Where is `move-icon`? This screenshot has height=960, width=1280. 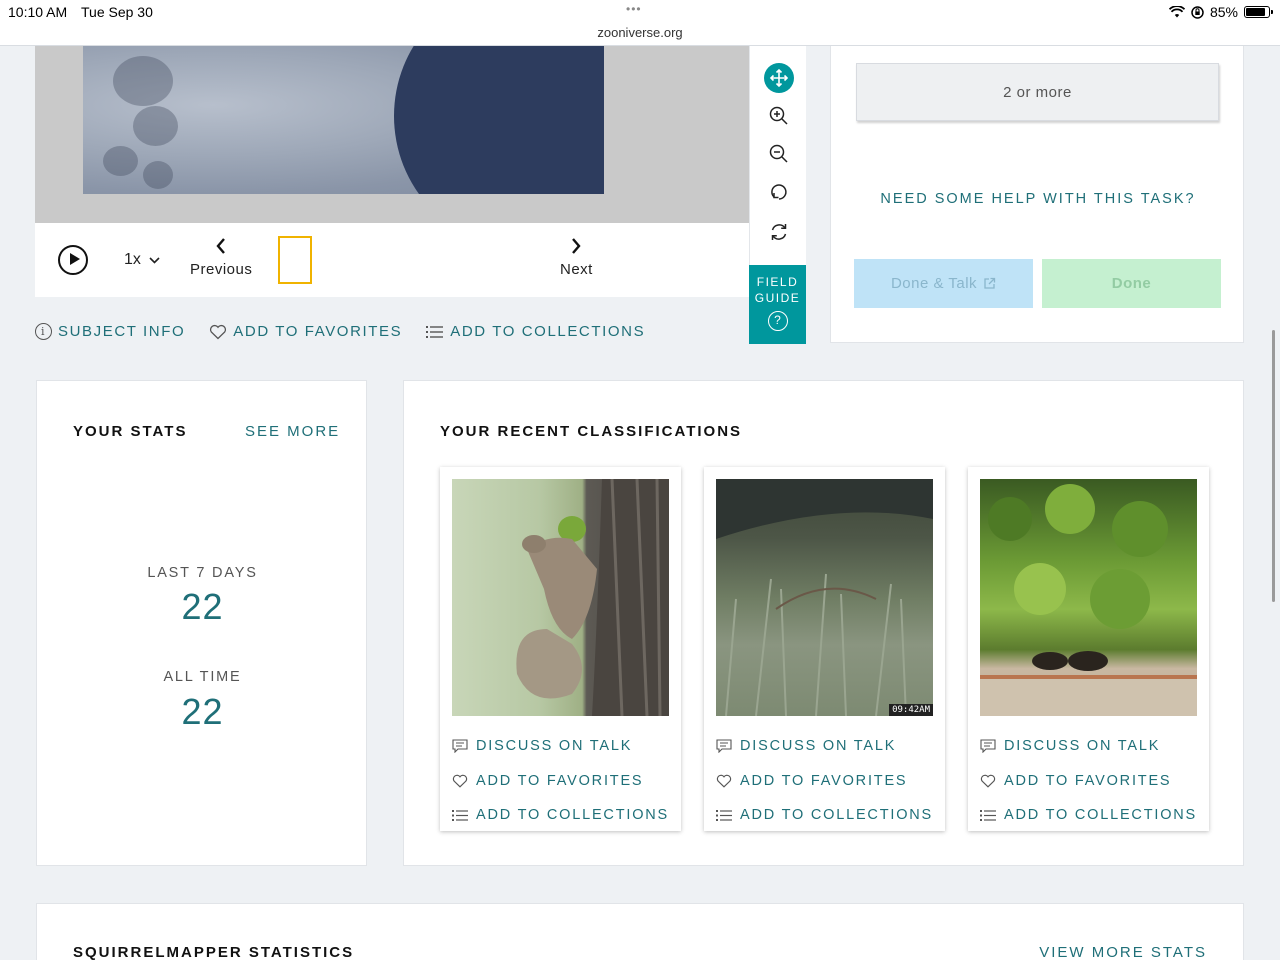
move-icon is located at coordinates (779, 78).